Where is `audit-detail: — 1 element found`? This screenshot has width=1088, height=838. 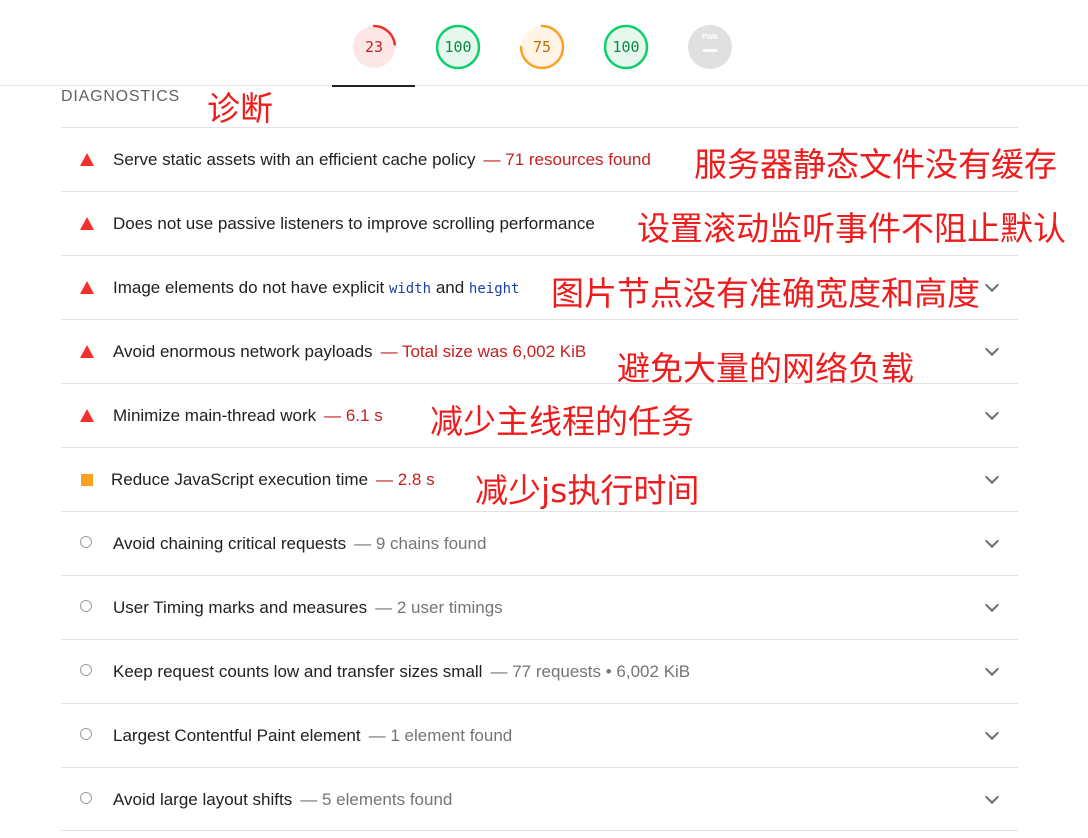 audit-detail: — 1 element found is located at coordinates (440, 735).